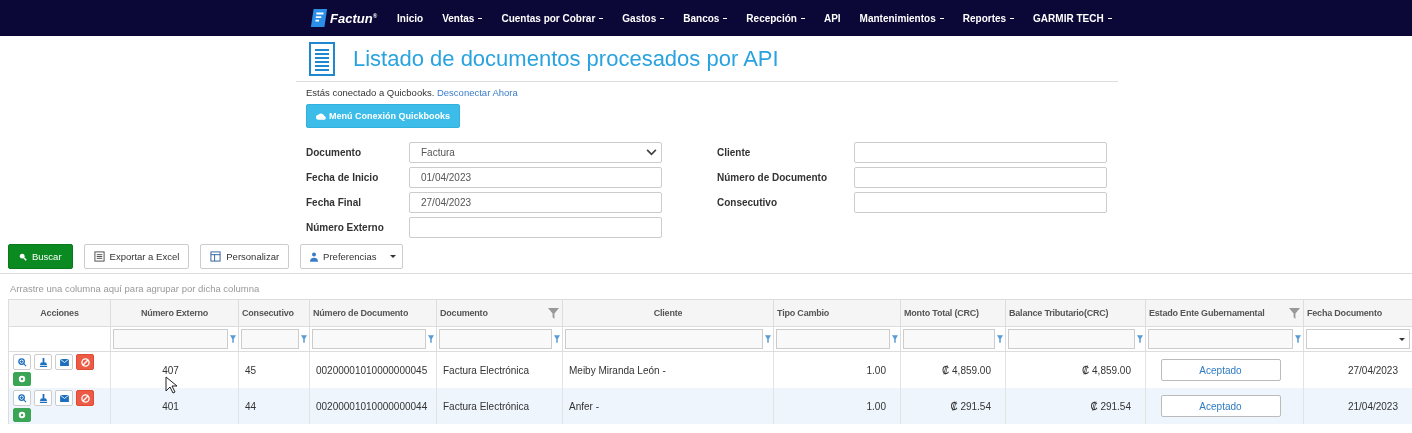 The width and height of the screenshot is (1412, 433). What do you see at coordinates (322, 59) in the screenshot?
I see `document-list-icon` at bounding box center [322, 59].